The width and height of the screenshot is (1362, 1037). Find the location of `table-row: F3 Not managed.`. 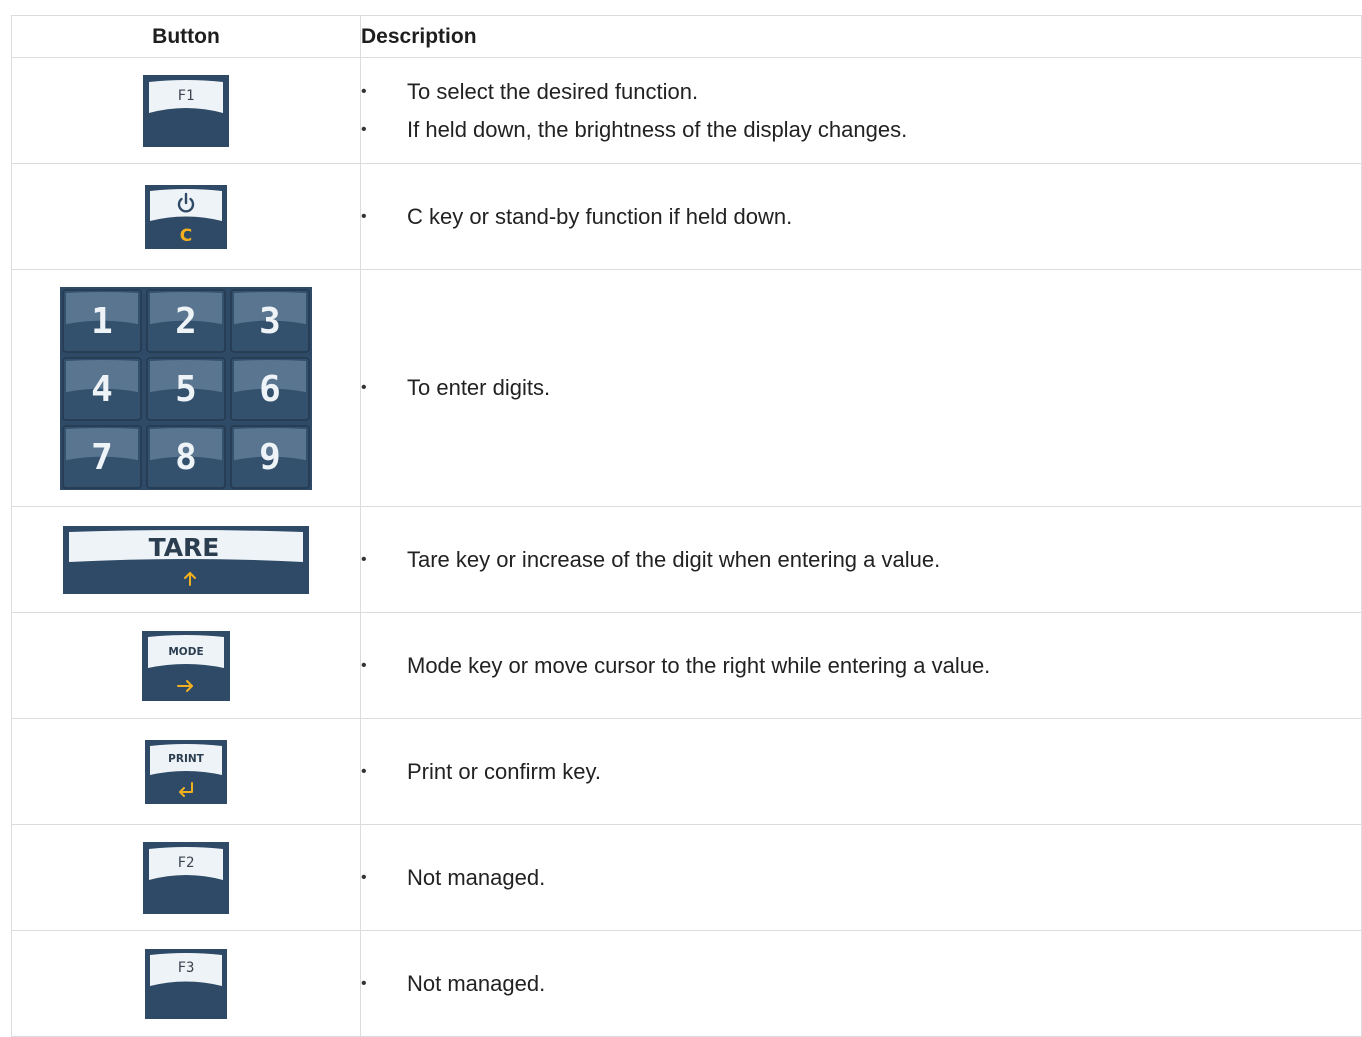

table-row: F3 Not managed. is located at coordinates (686, 983).